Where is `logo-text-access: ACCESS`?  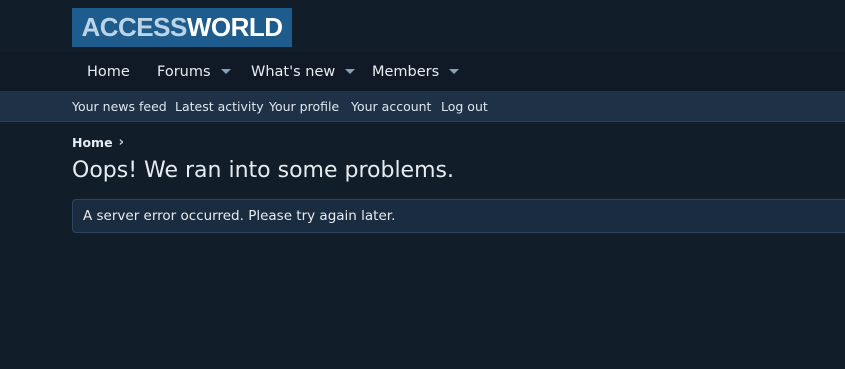
logo-text-access: ACCESS is located at coordinates (134, 27).